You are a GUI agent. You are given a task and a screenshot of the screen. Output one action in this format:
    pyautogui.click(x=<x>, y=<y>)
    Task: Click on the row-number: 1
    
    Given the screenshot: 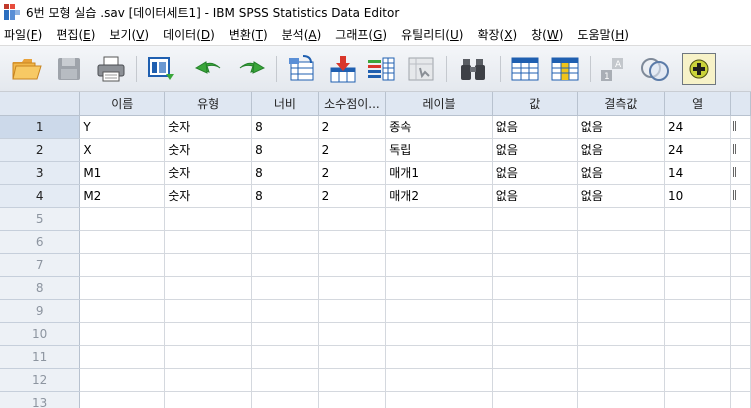 What is the action you would take?
    pyautogui.click(x=40, y=127)
    